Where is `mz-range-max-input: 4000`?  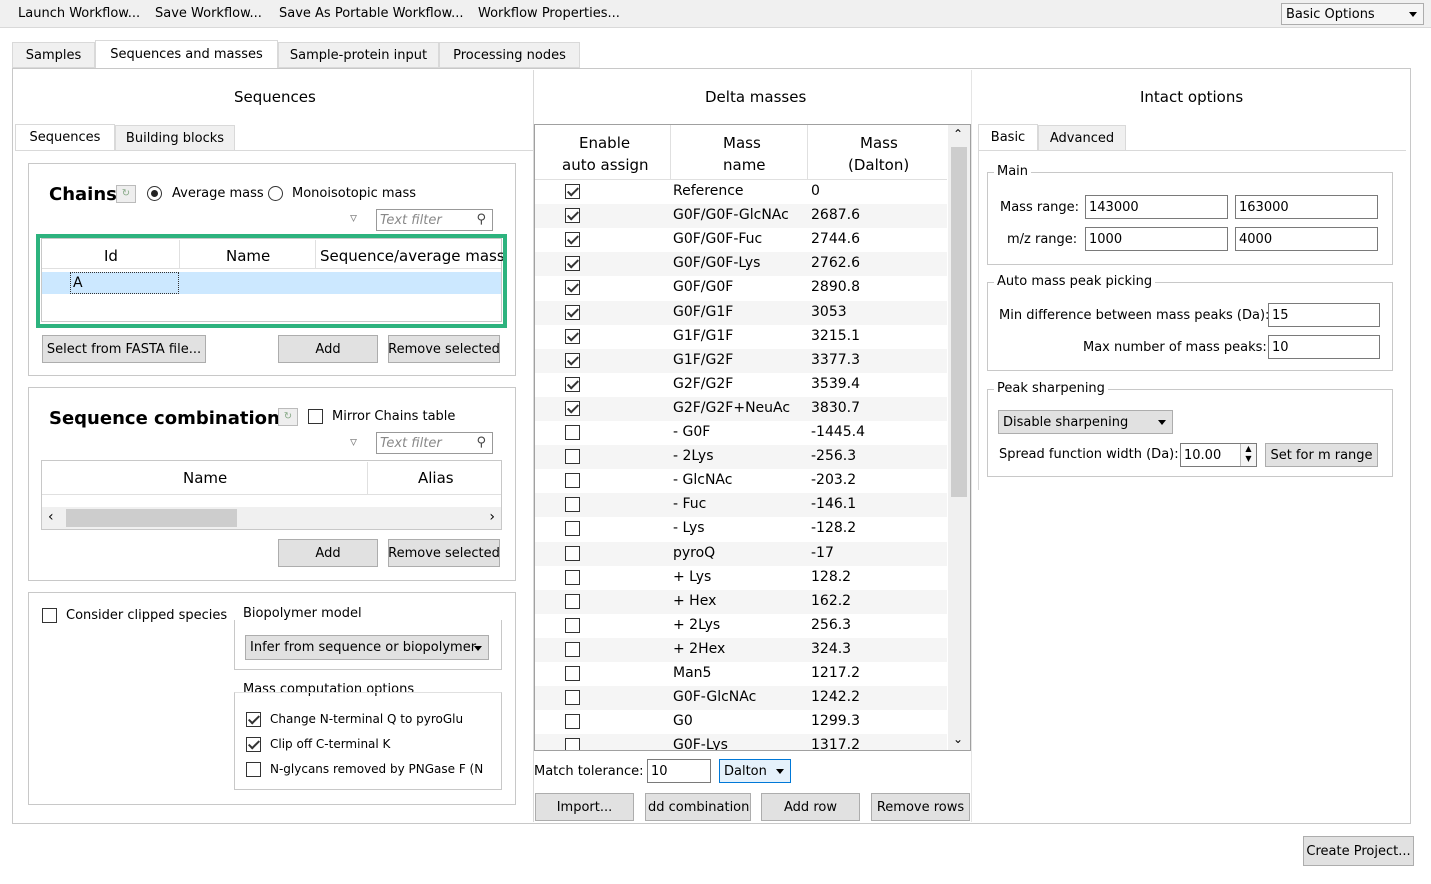 mz-range-max-input: 4000 is located at coordinates (1306, 239).